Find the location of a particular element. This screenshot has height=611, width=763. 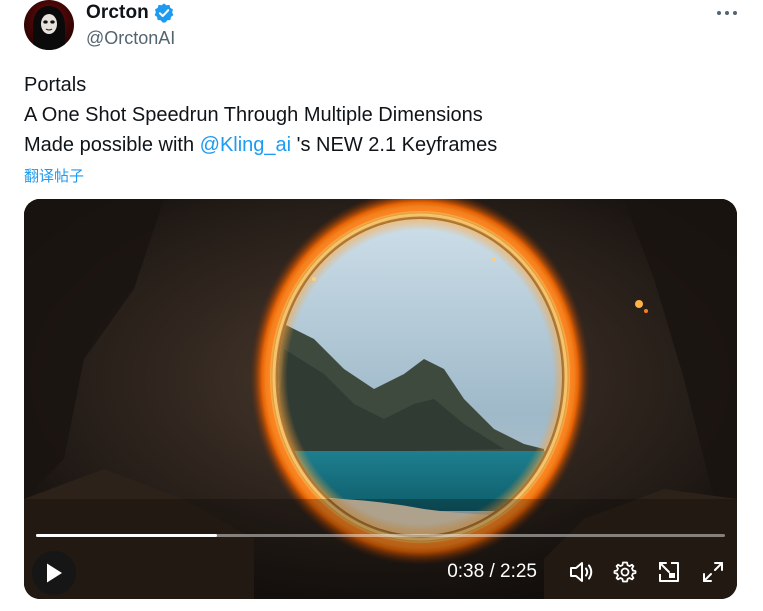

current-time: 0:38 is located at coordinates (466, 571).